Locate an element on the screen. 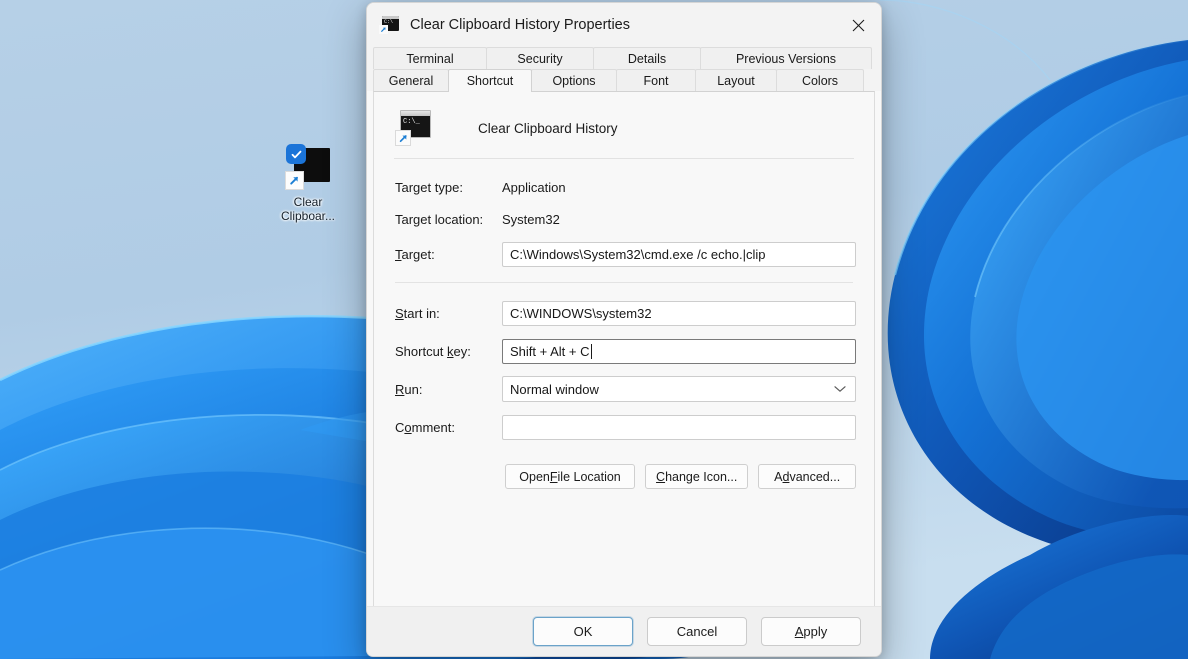  target-type-value: Application is located at coordinates (534, 187).